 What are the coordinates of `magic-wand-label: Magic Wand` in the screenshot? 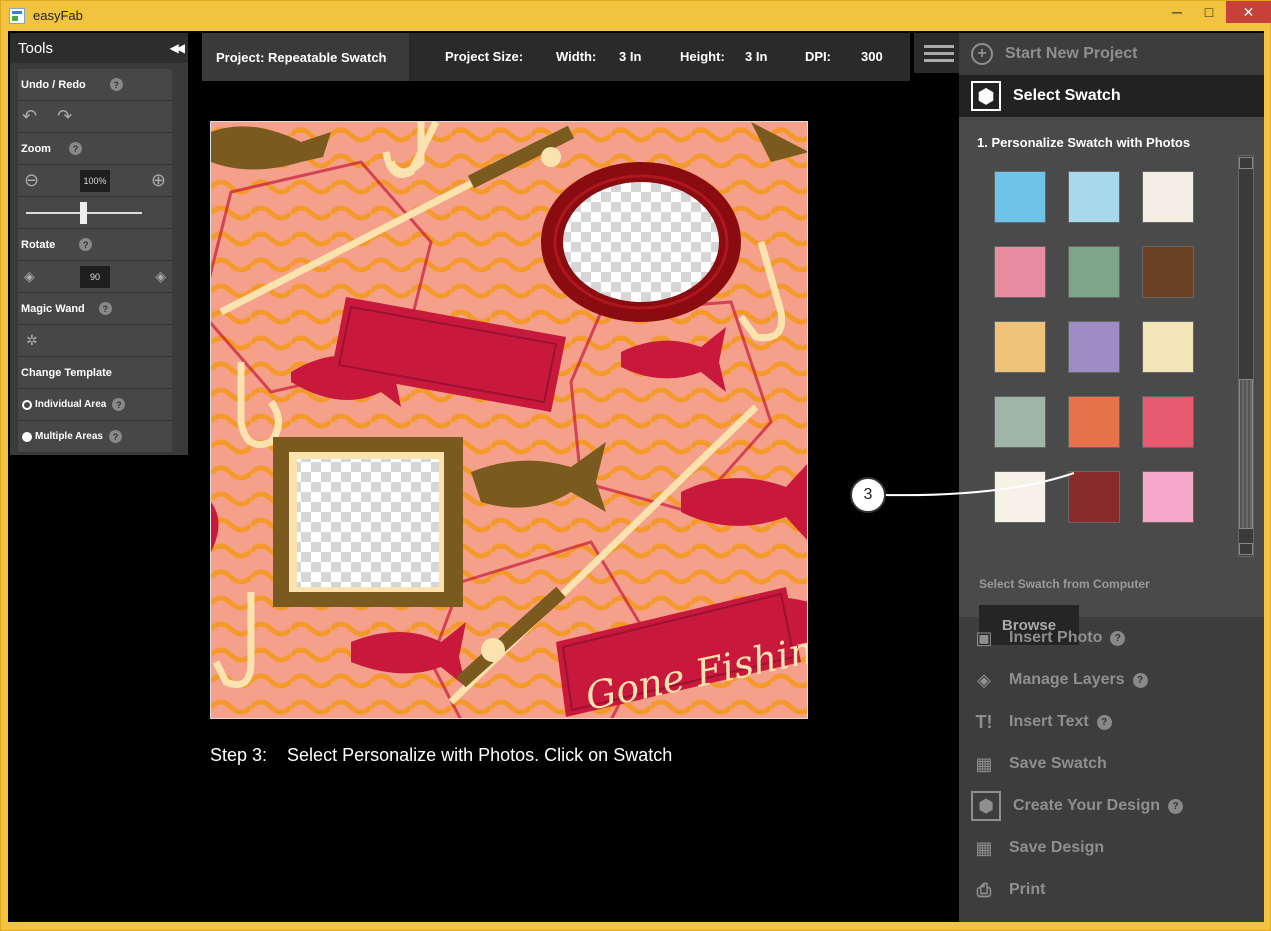 It's located at (53, 308).